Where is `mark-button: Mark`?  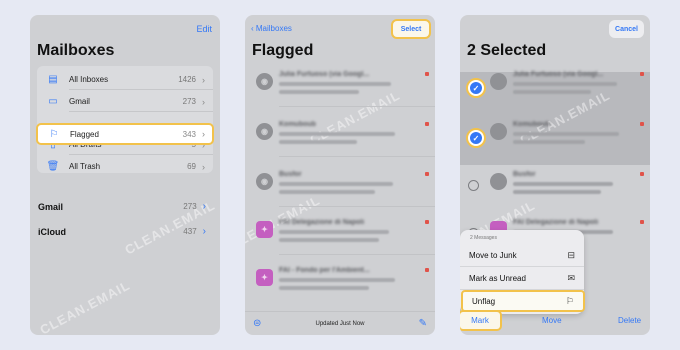 mark-button: Mark is located at coordinates (481, 320).